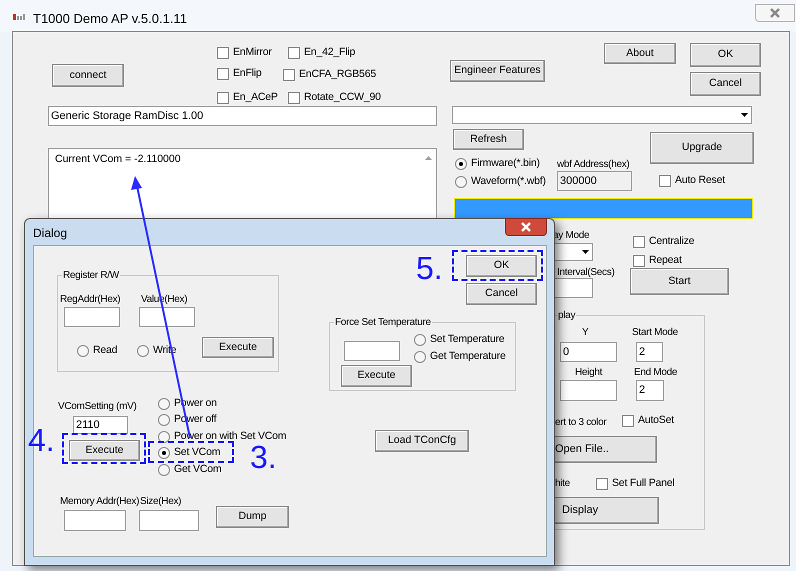  Describe the element at coordinates (594, 181) in the screenshot. I see `address-field: 300000` at that location.